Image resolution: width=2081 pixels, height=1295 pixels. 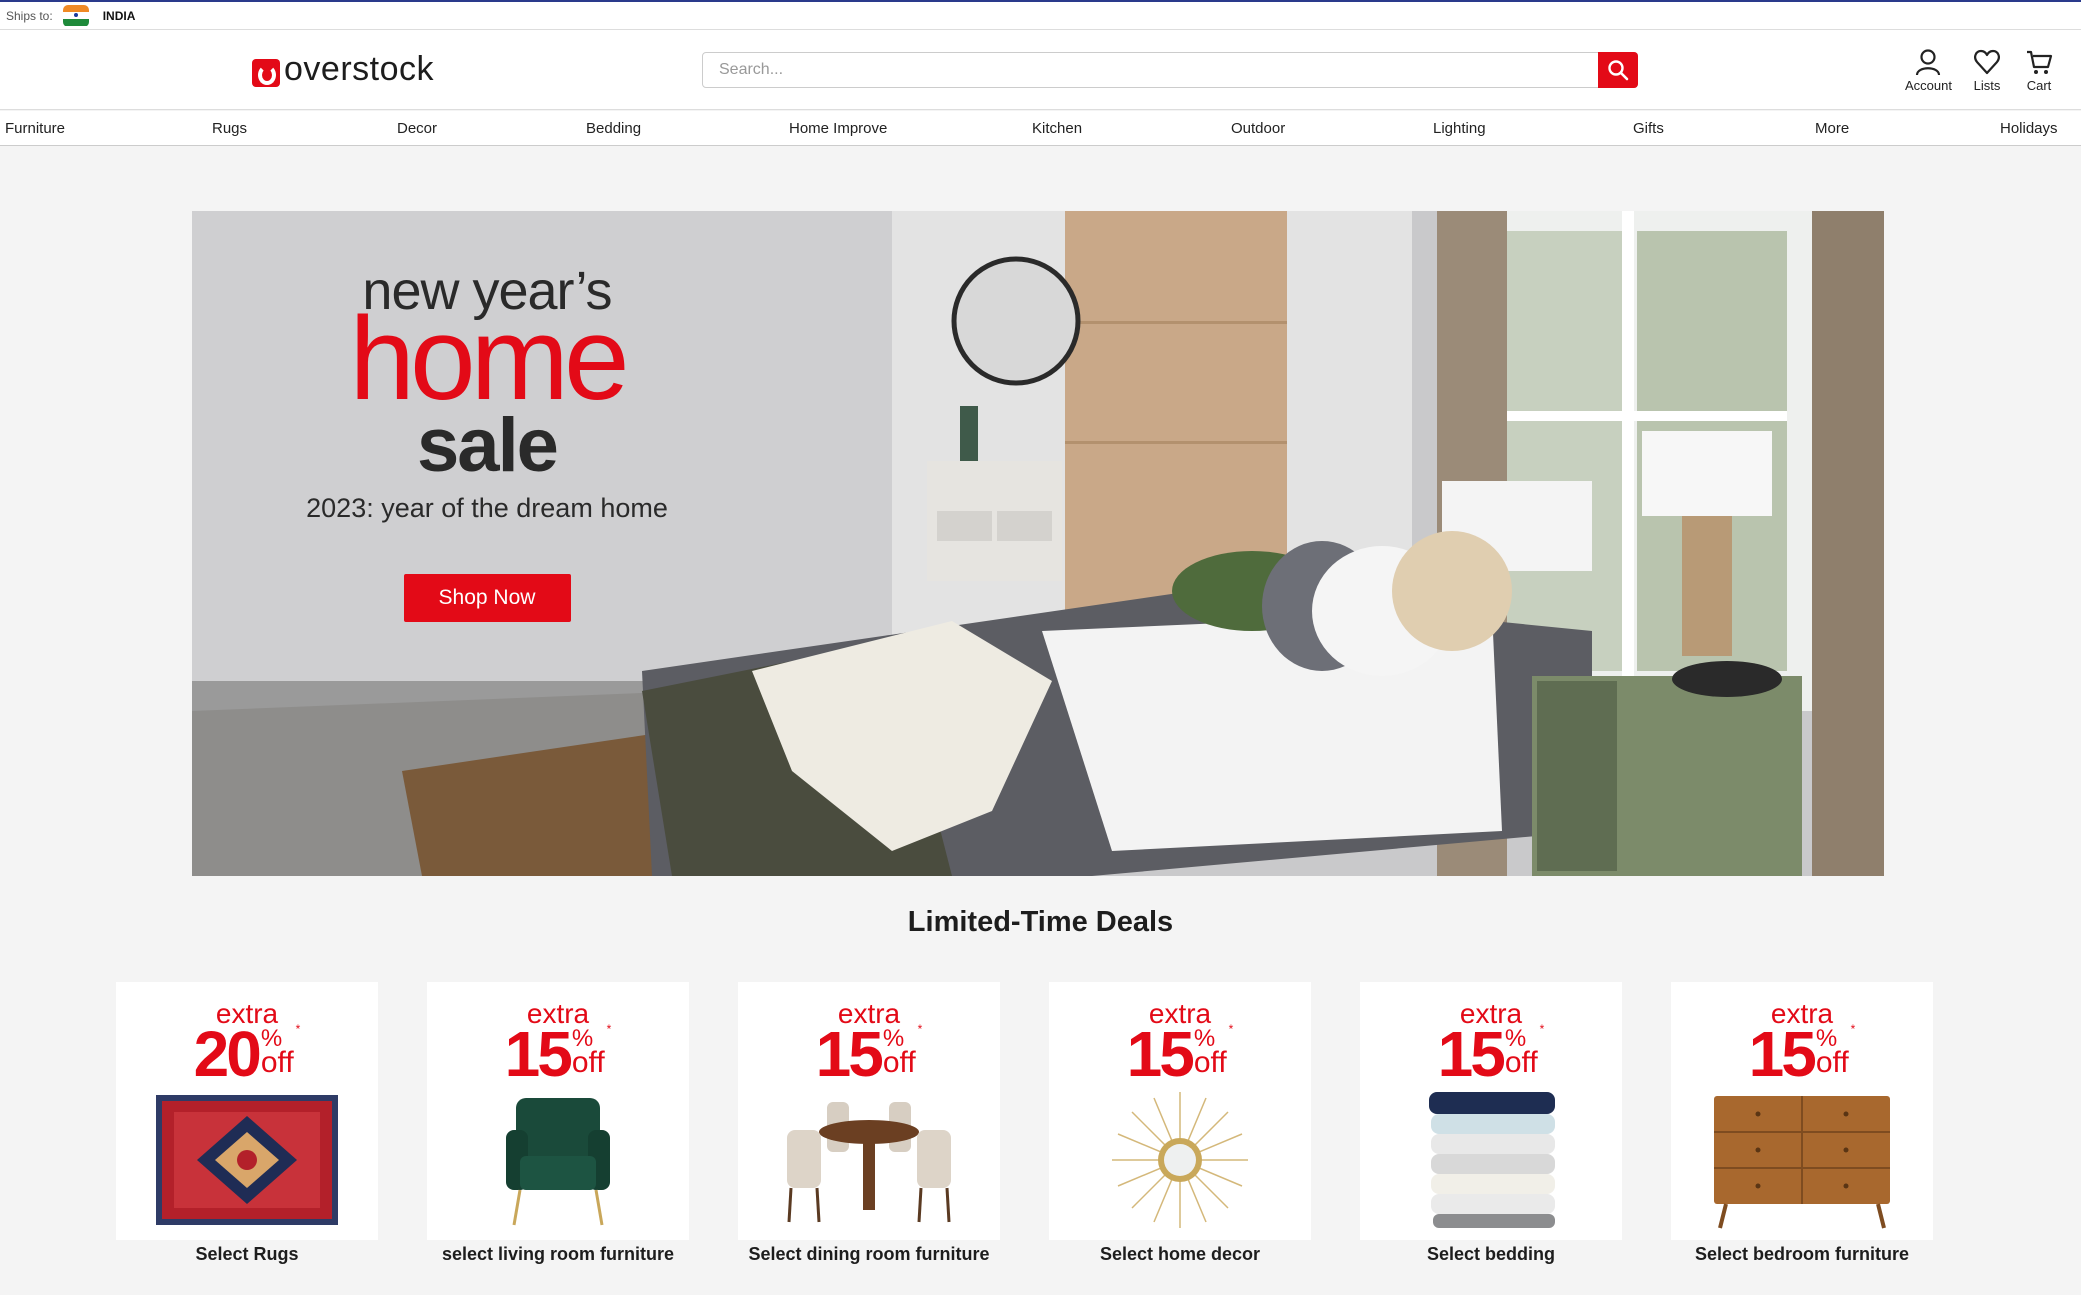 What do you see at coordinates (1180, 1254) in the screenshot?
I see `deal-label: Select home decor` at bounding box center [1180, 1254].